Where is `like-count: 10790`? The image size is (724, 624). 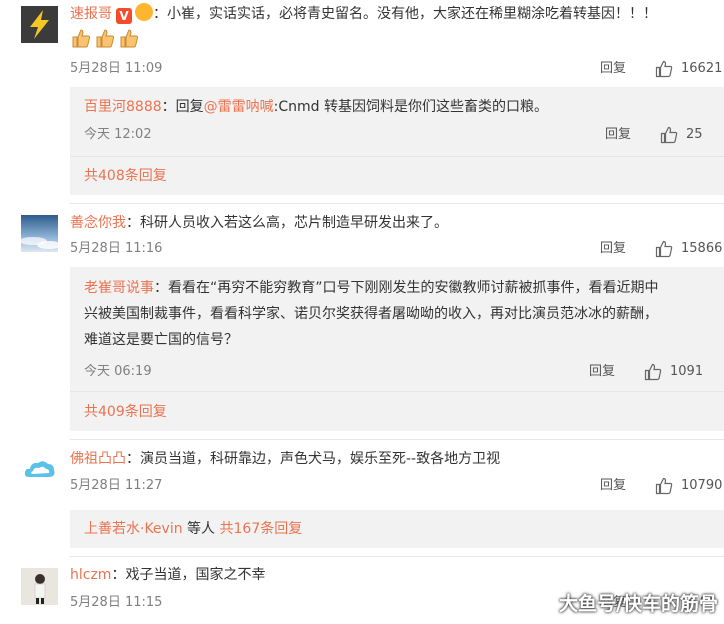
like-count: 10790 is located at coordinates (702, 485).